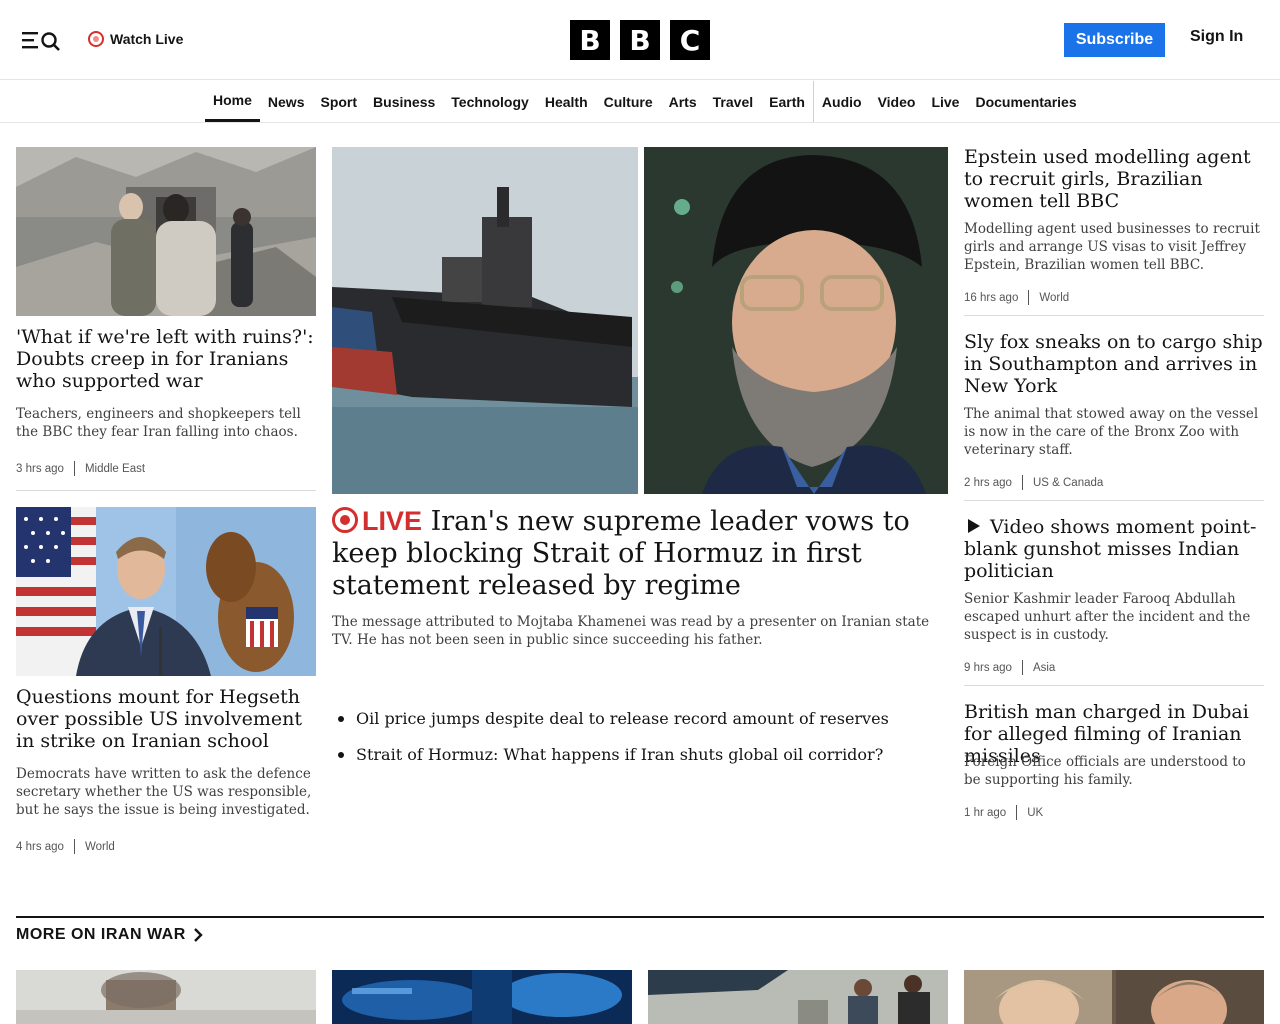 Image resolution: width=1280 pixels, height=1024 pixels. I want to click on live-label: LIVE, so click(392, 521).